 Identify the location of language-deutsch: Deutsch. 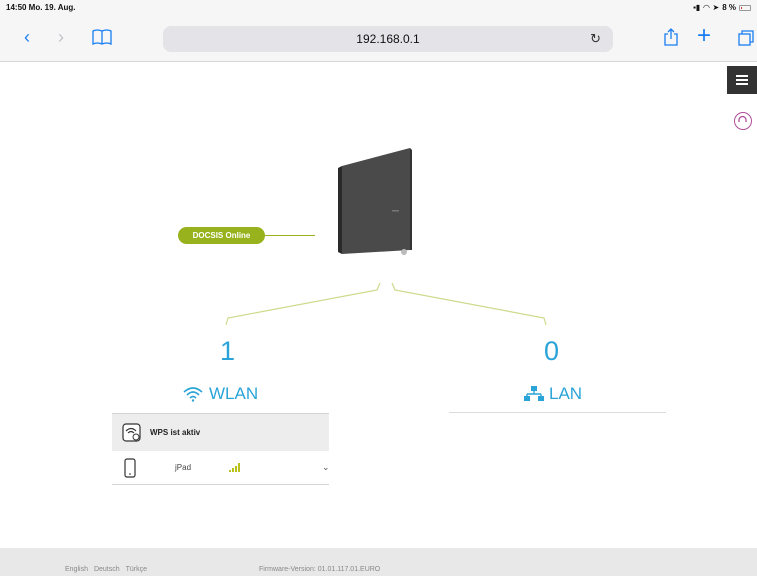
(107, 569).